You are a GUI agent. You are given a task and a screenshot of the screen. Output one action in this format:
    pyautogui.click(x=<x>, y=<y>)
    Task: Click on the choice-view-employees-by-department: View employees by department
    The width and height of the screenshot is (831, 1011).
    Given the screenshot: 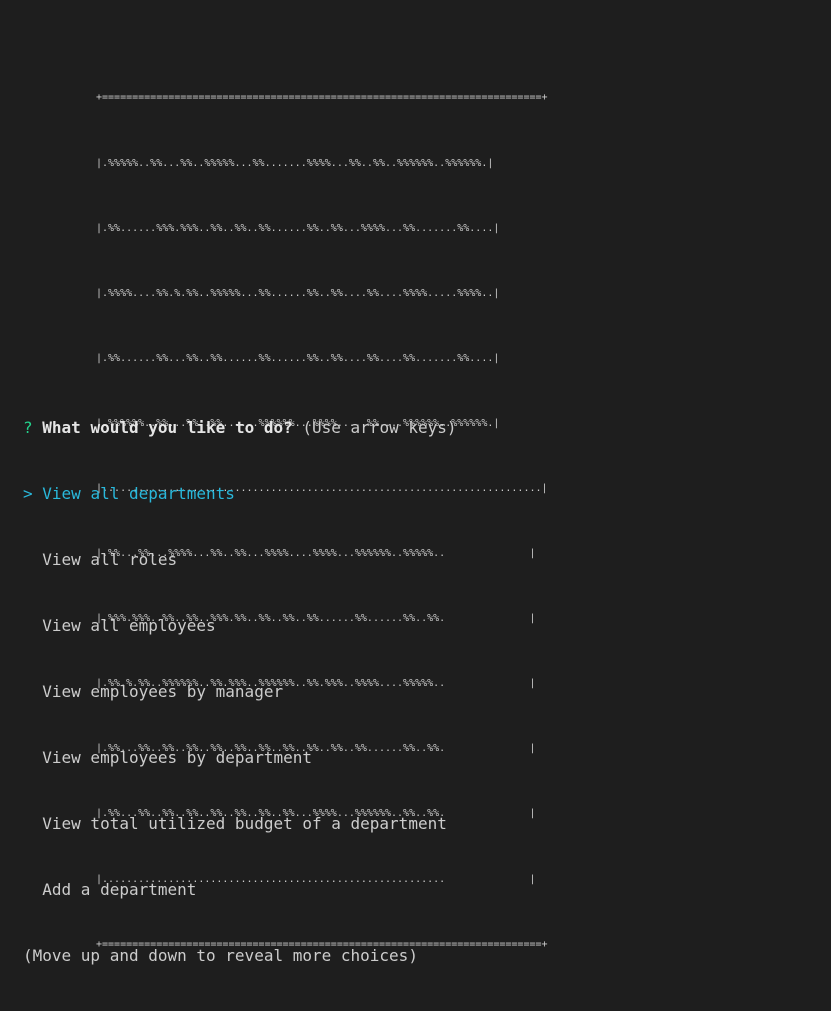 What is the action you would take?
    pyautogui.click(x=240, y=758)
    